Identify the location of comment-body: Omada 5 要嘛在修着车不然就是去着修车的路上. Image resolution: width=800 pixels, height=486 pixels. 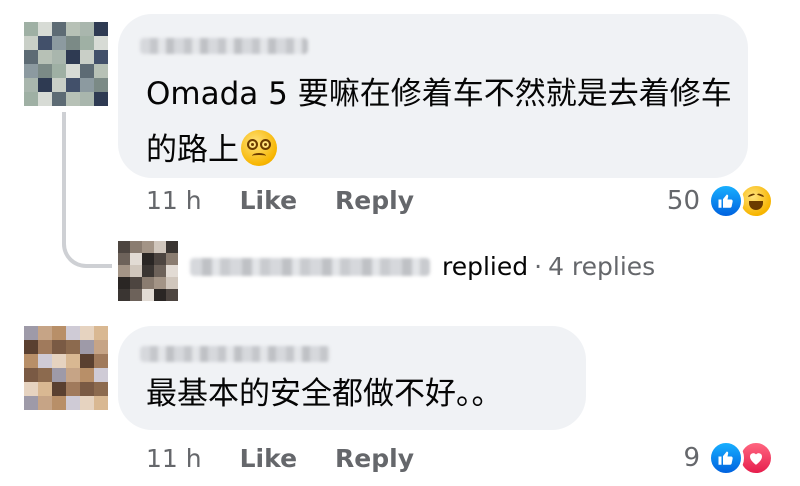
(439, 122).